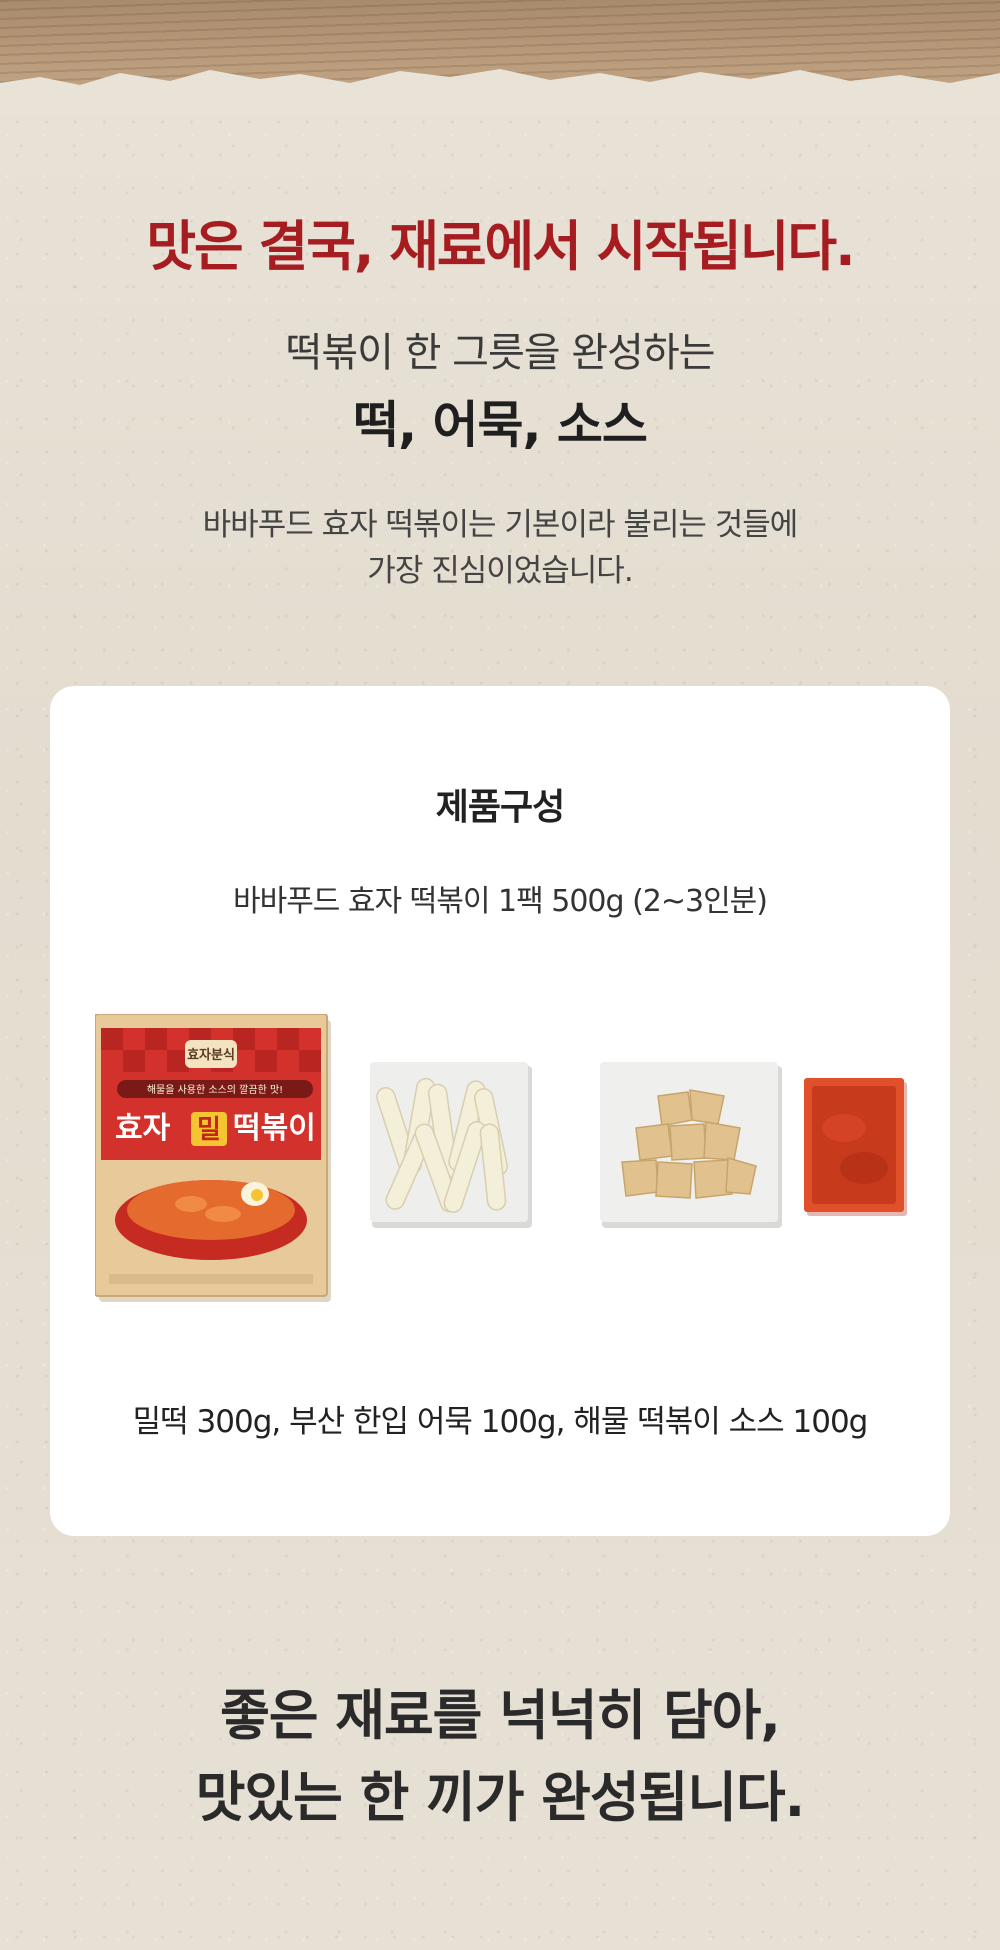 The image size is (1000, 1950). Describe the element at coordinates (143, 1128) in the screenshot. I see `package-name-part1: 효자` at that location.